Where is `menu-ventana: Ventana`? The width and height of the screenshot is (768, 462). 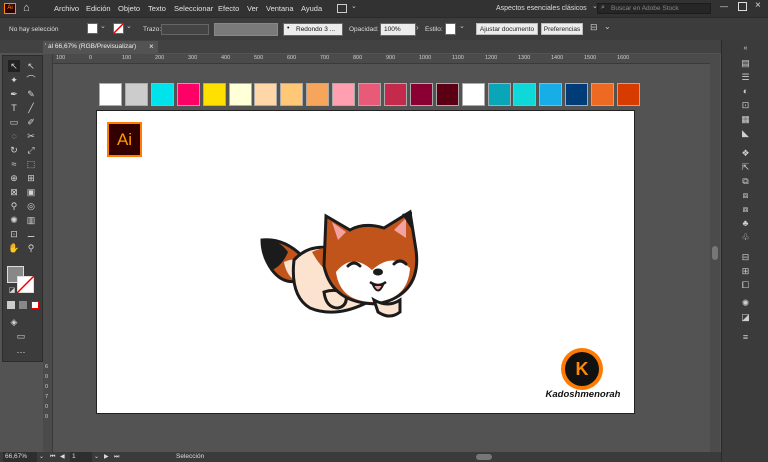
menu-ventana: Ventana is located at coordinates (280, 8).